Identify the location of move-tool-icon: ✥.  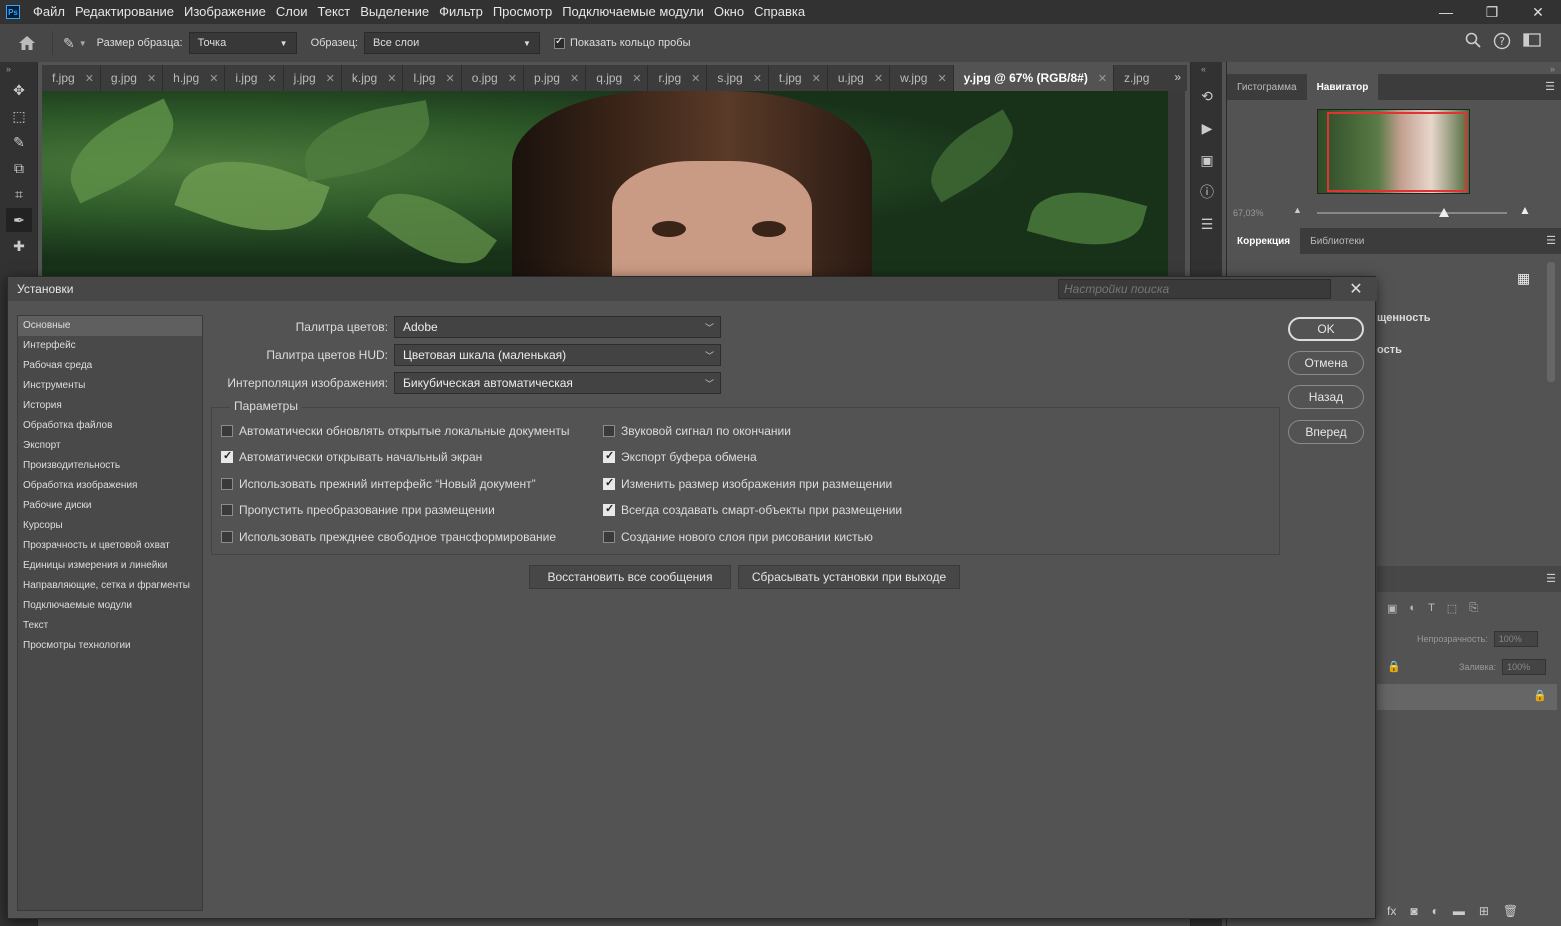
(19, 90).